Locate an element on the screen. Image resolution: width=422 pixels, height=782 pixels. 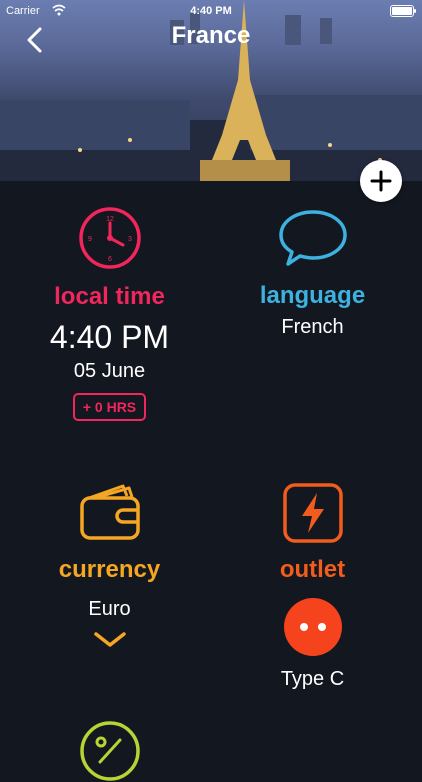
plus-icon is located at coordinates (381, 181).